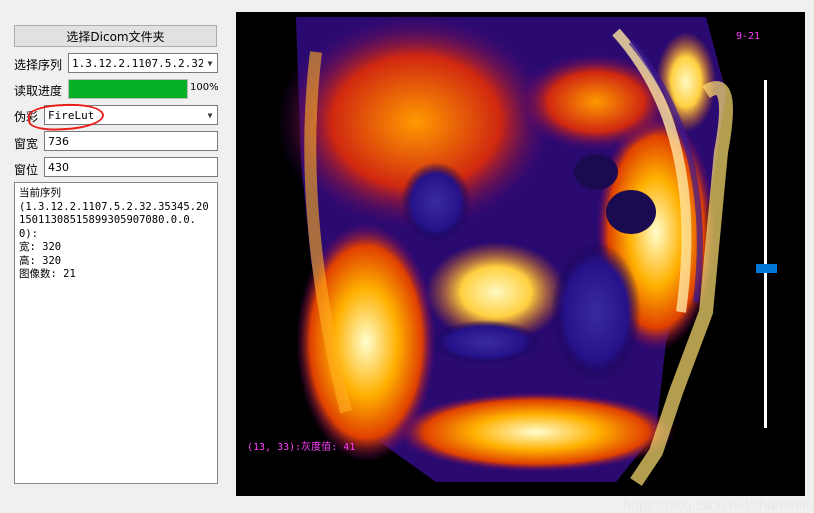 Image resolution: width=814 pixels, height=513 pixels. Describe the element at coordinates (26, 144) in the screenshot. I see `window-width-label: 窗宽` at that location.